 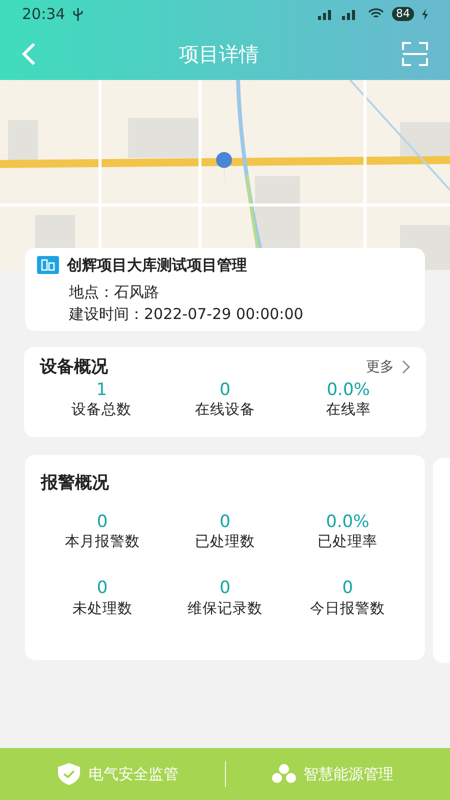 What do you see at coordinates (225, 542) in the screenshot?
I see `stat-label: 已处理数` at bounding box center [225, 542].